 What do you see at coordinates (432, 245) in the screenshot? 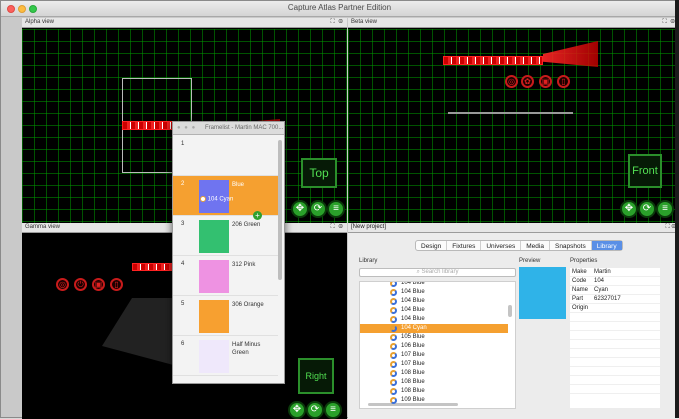
I see `tab-design: Design` at bounding box center [432, 245].